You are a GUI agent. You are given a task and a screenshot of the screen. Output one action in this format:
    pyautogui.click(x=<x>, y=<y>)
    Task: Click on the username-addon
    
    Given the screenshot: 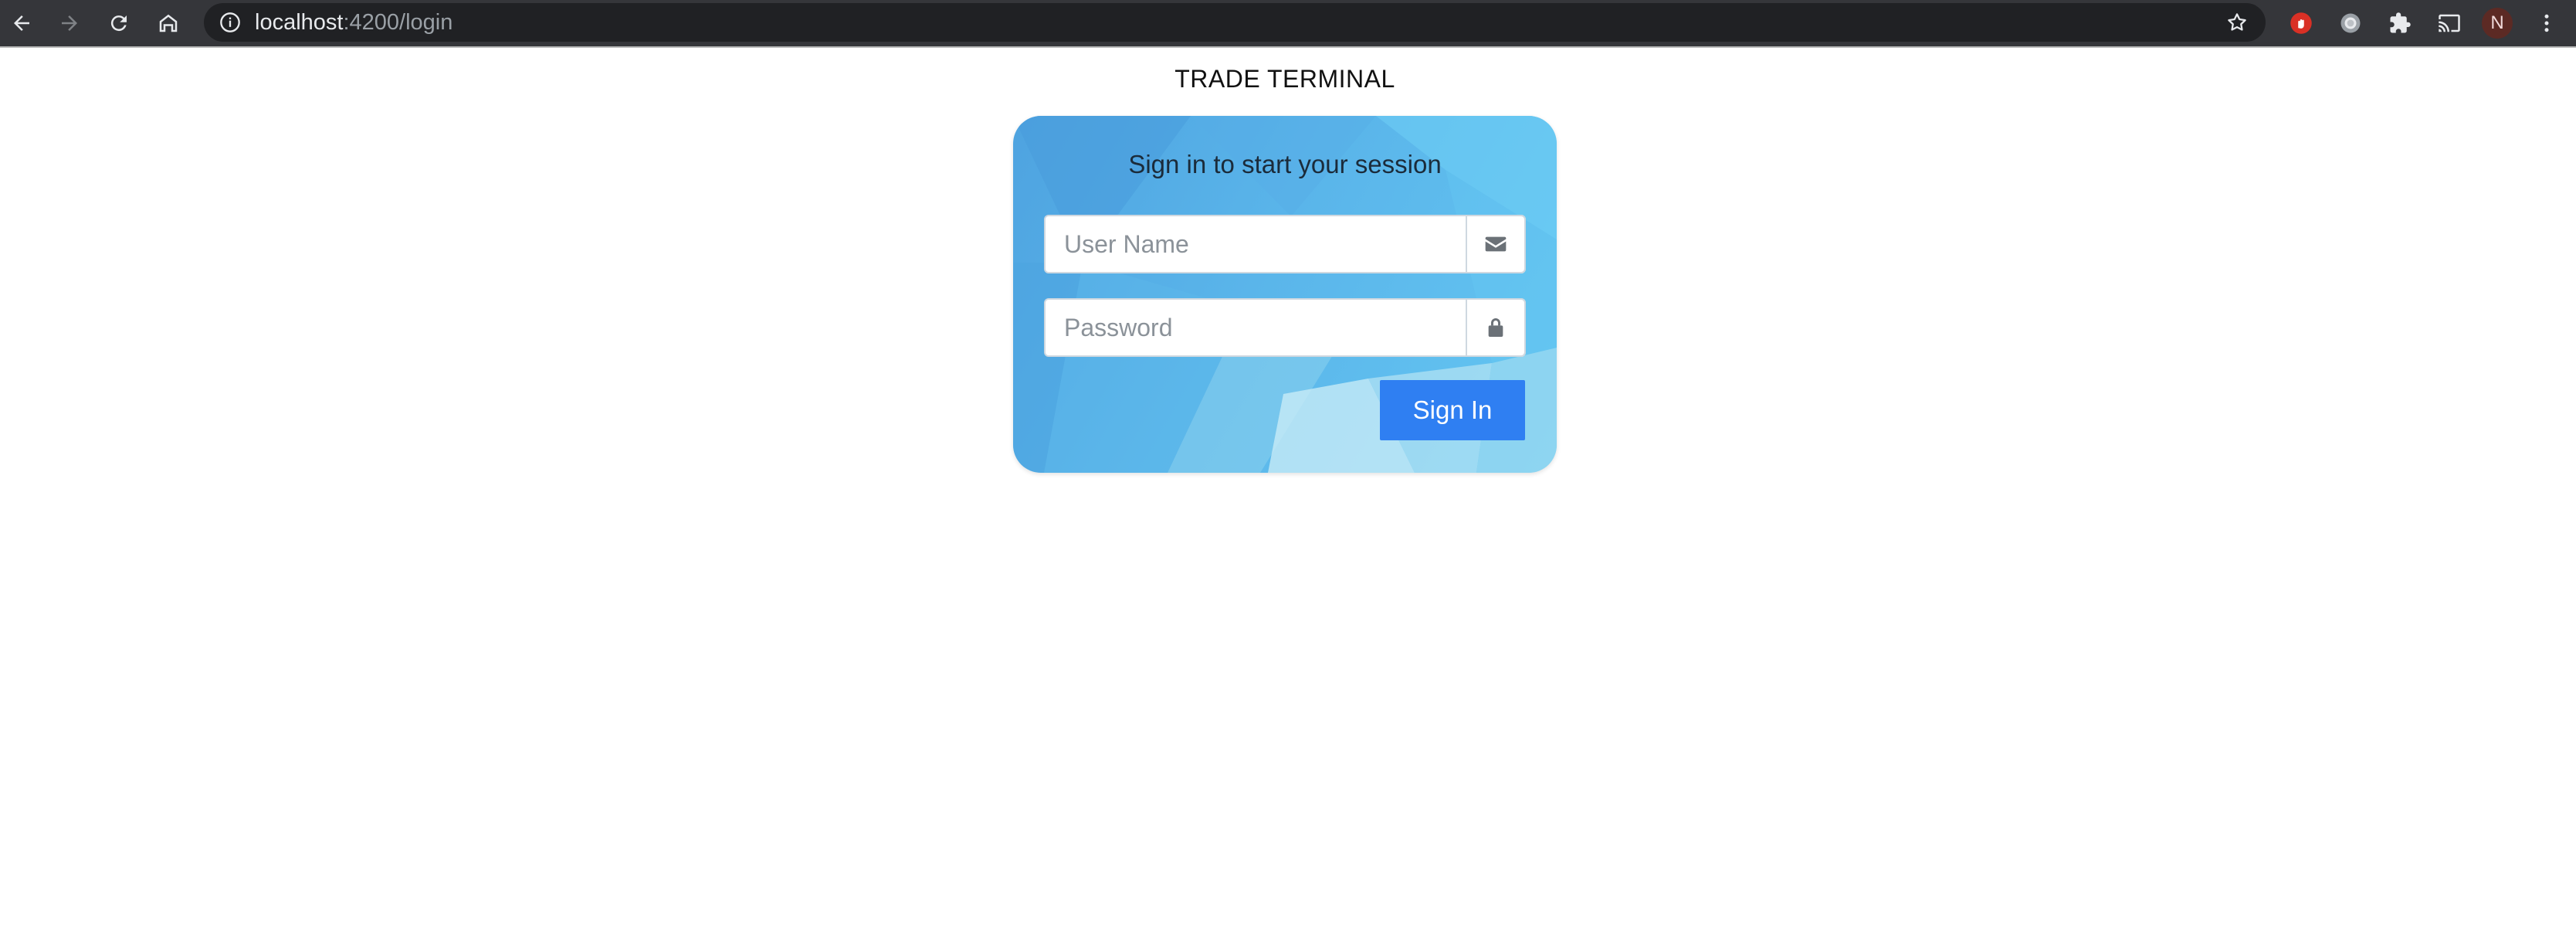 What is the action you would take?
    pyautogui.click(x=1496, y=244)
    